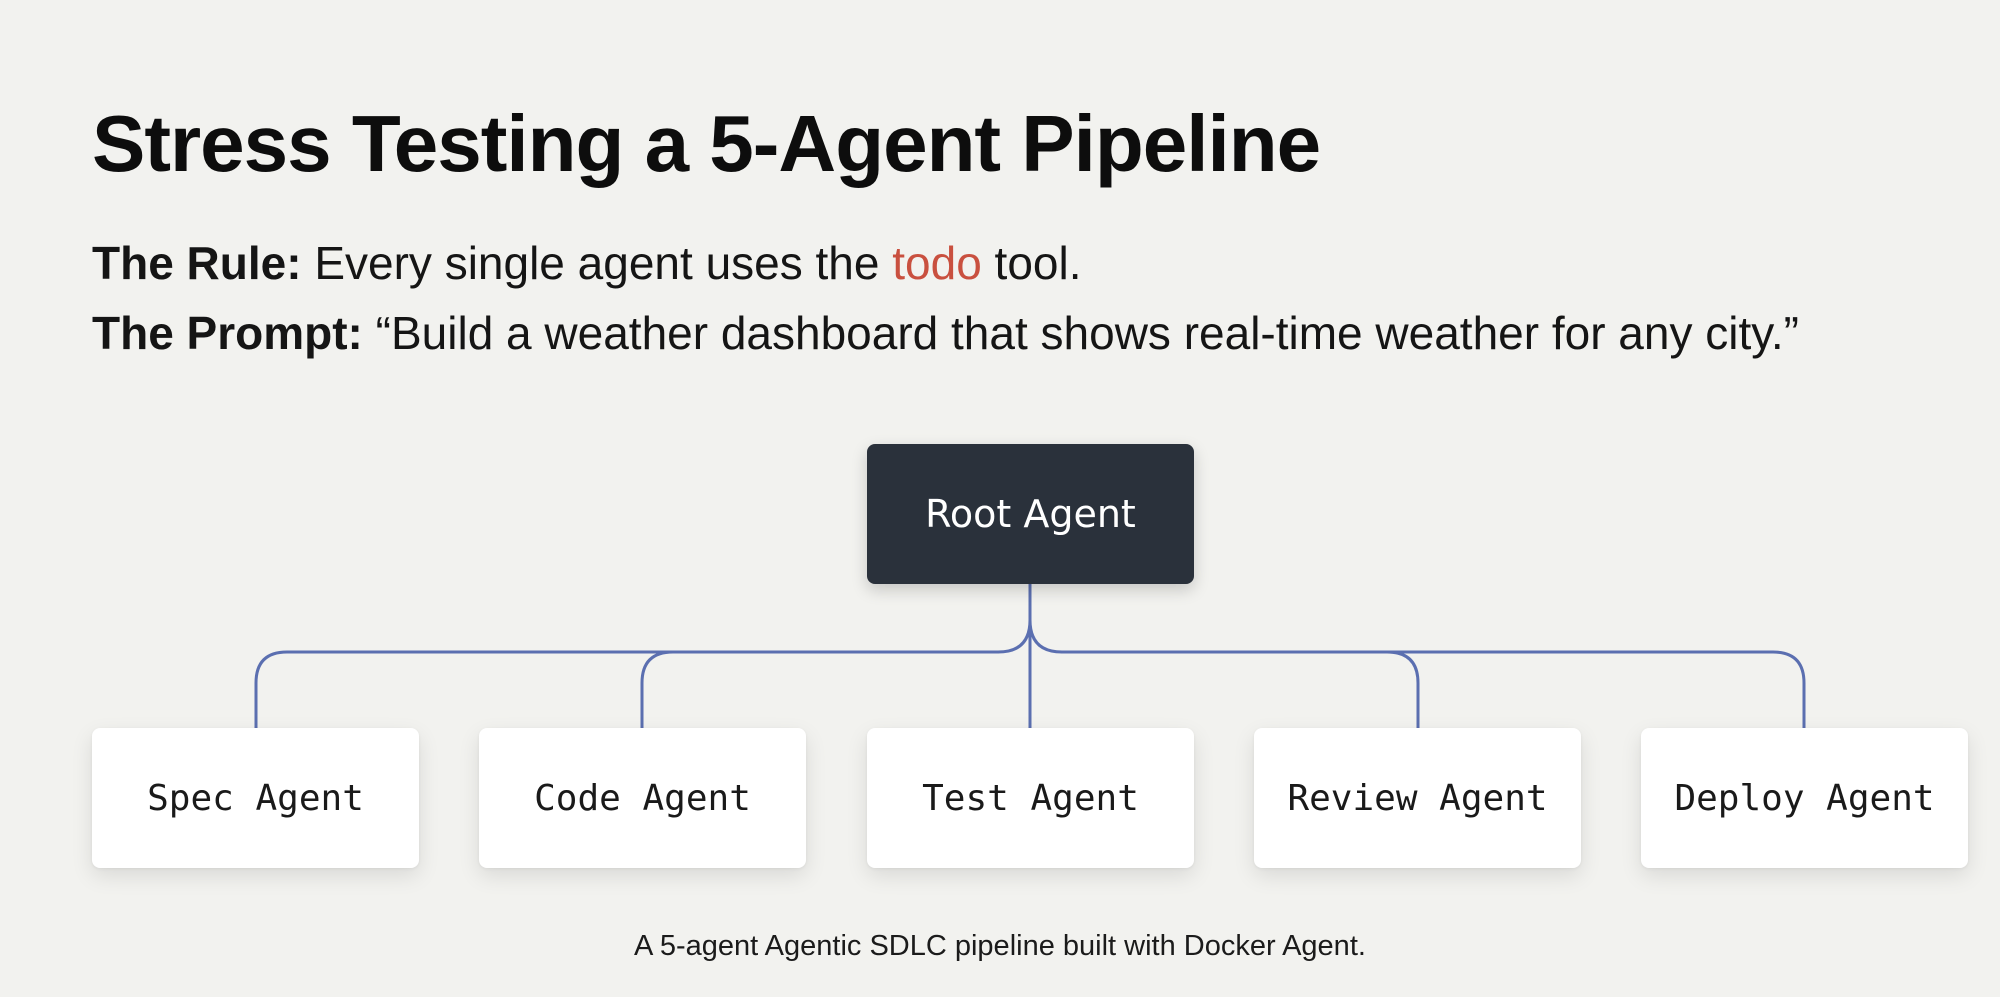  Describe the element at coordinates (627, 690) in the screenshot. I see `connector-spec-agent` at that location.